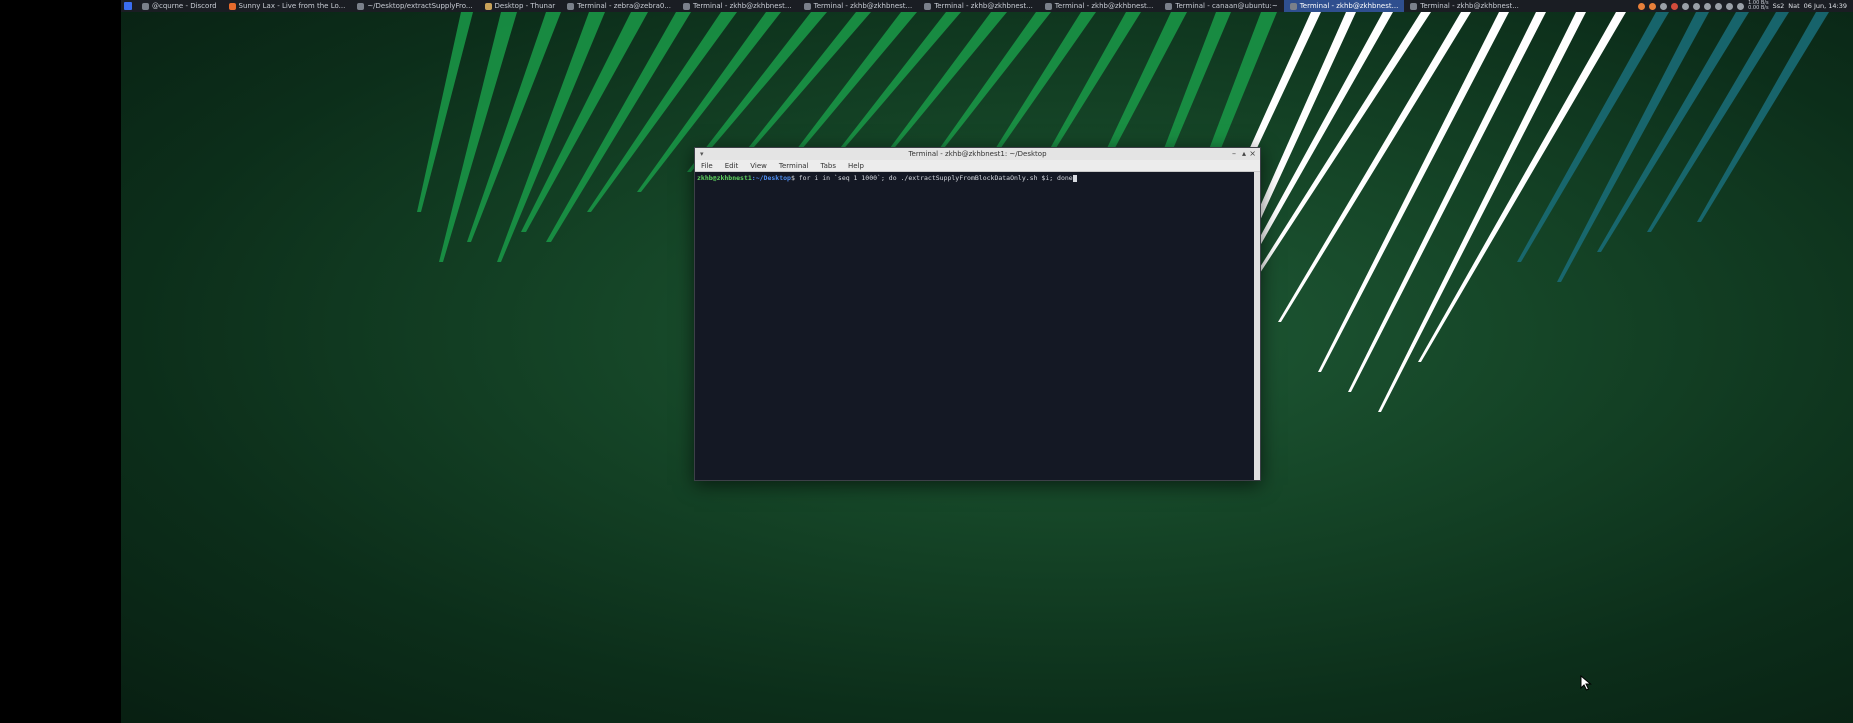 Image resolution: width=1853 pixels, height=723 pixels. What do you see at coordinates (1697, 6) in the screenshot?
I see `wifi-icon` at bounding box center [1697, 6].